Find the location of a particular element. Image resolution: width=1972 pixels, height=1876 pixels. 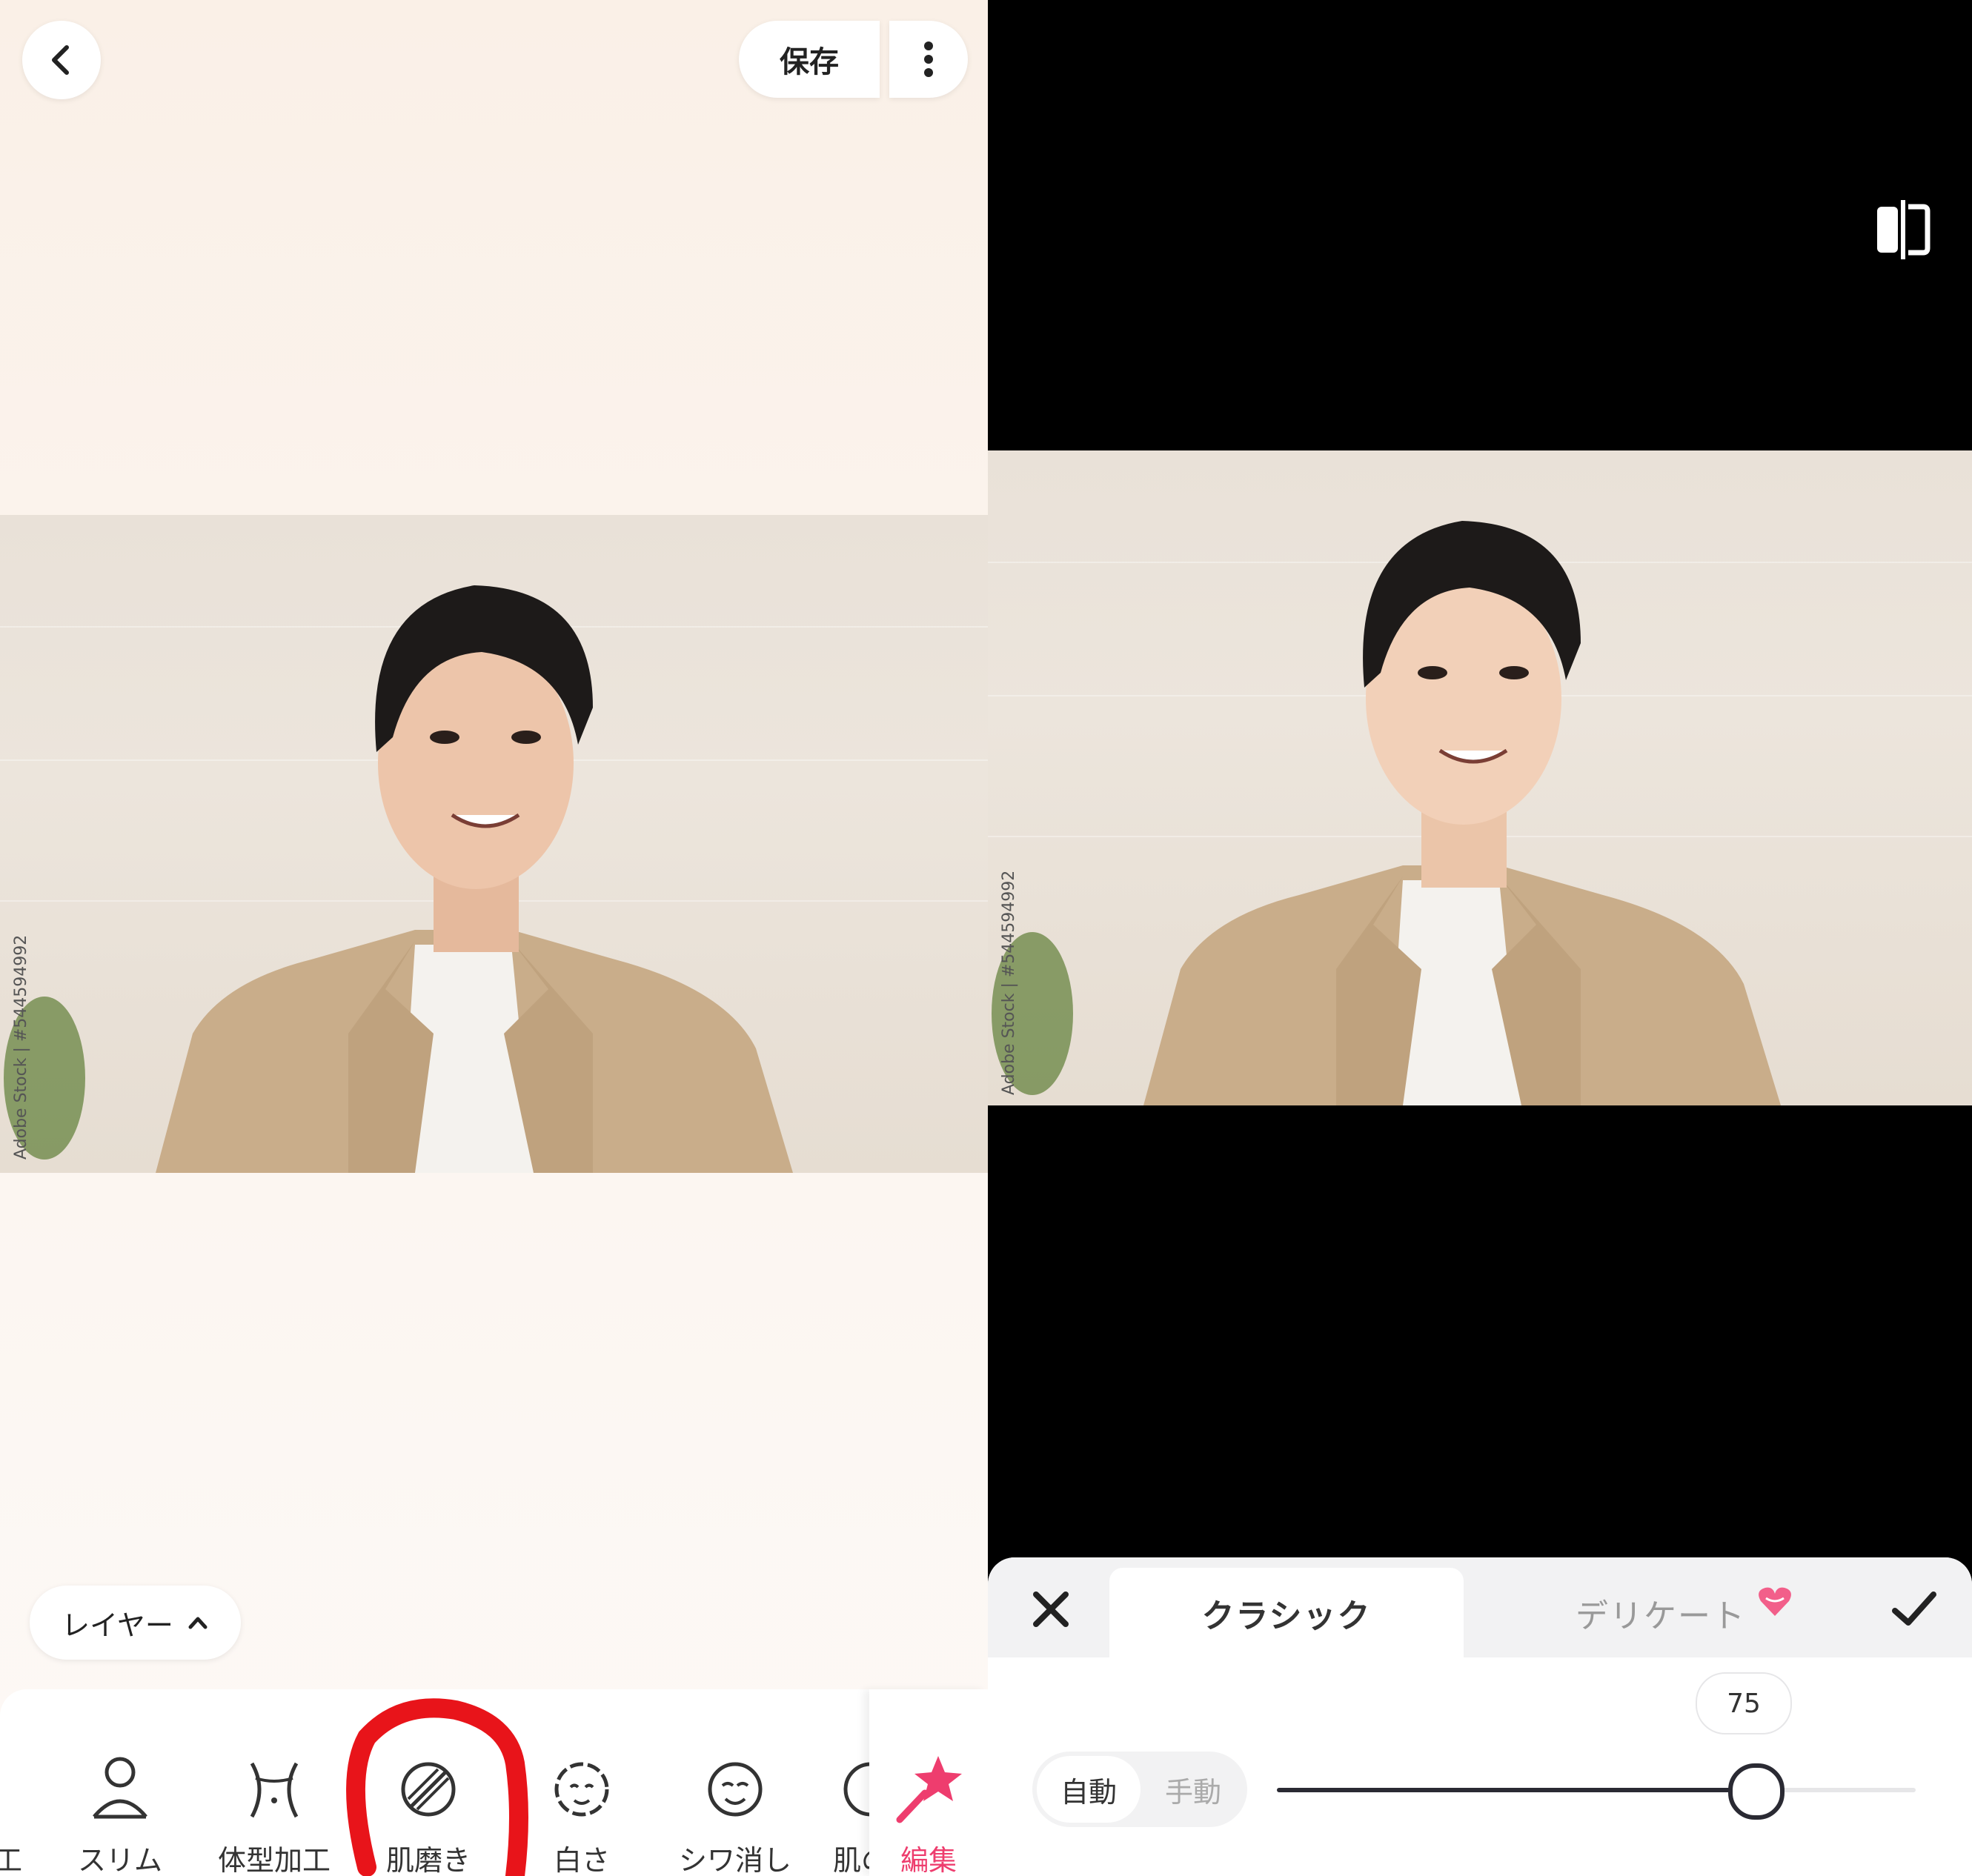

tool-slim: スリム is located at coordinates (120, 1783).